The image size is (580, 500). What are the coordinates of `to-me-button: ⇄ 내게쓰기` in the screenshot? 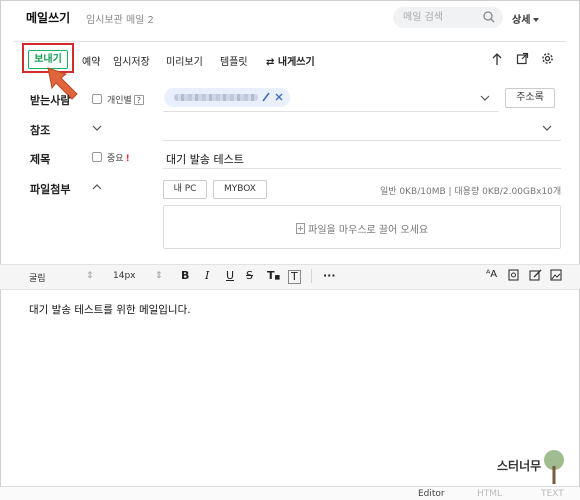 It's located at (290, 60).